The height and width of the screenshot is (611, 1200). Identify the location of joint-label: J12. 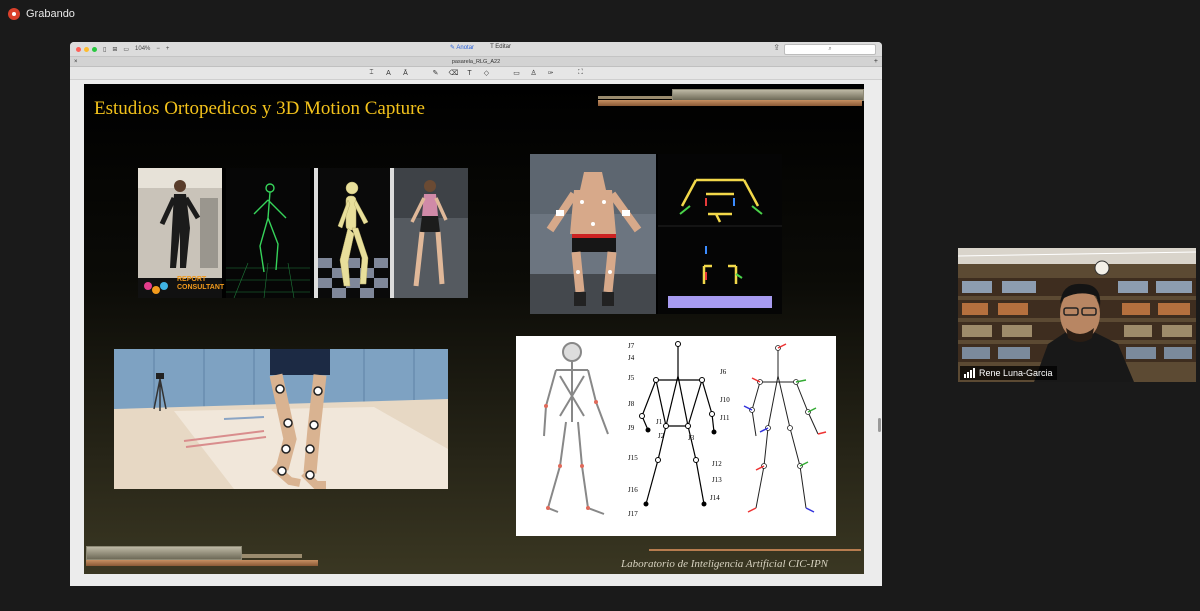
(717, 464).